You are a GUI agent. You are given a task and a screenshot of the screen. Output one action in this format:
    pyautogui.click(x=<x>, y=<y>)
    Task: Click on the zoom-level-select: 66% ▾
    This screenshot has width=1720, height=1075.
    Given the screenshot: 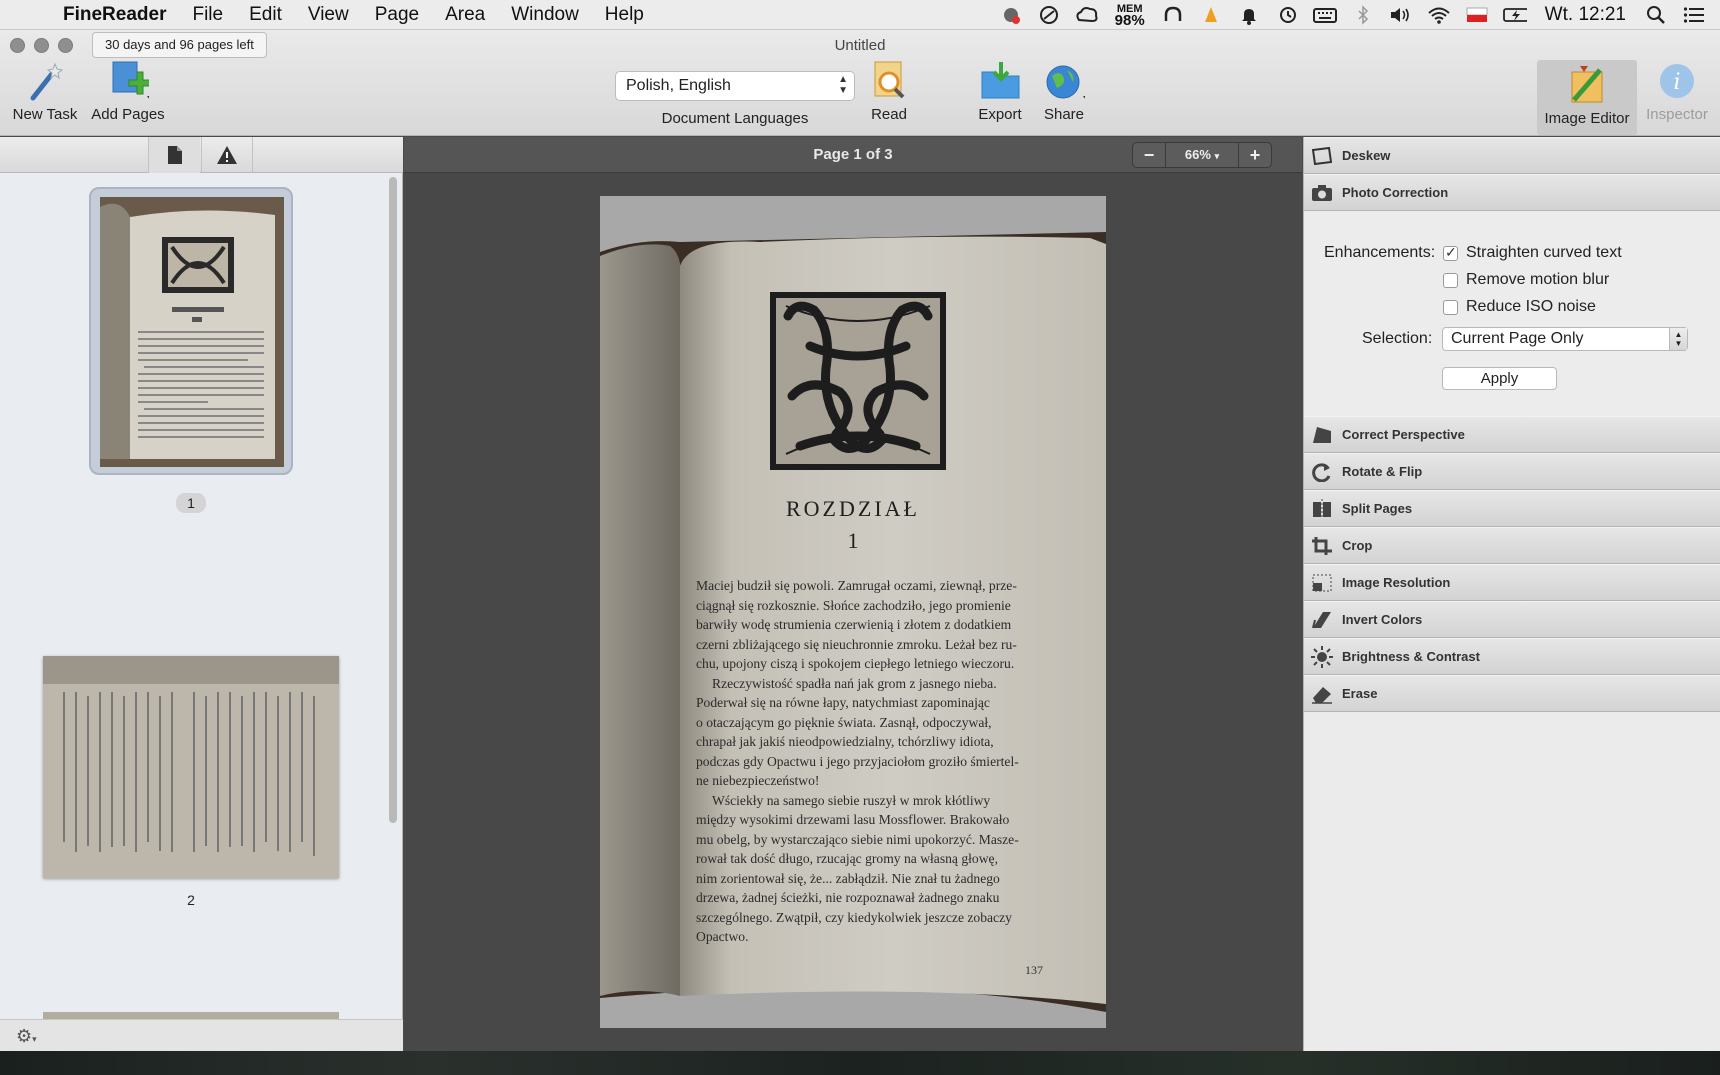 What is the action you would take?
    pyautogui.click(x=1202, y=155)
    